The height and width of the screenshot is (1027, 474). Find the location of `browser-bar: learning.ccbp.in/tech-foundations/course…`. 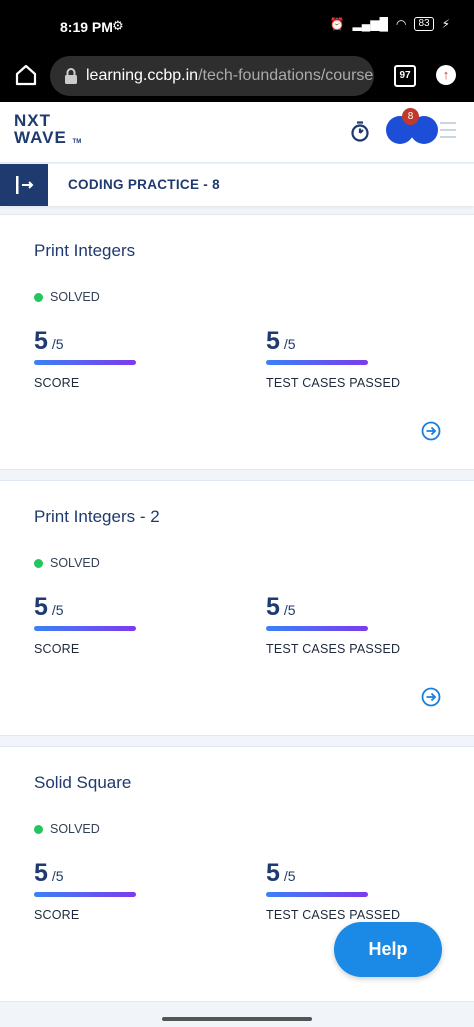

browser-bar: learning.ccbp.in/tech-foundations/course… is located at coordinates (237, 77).